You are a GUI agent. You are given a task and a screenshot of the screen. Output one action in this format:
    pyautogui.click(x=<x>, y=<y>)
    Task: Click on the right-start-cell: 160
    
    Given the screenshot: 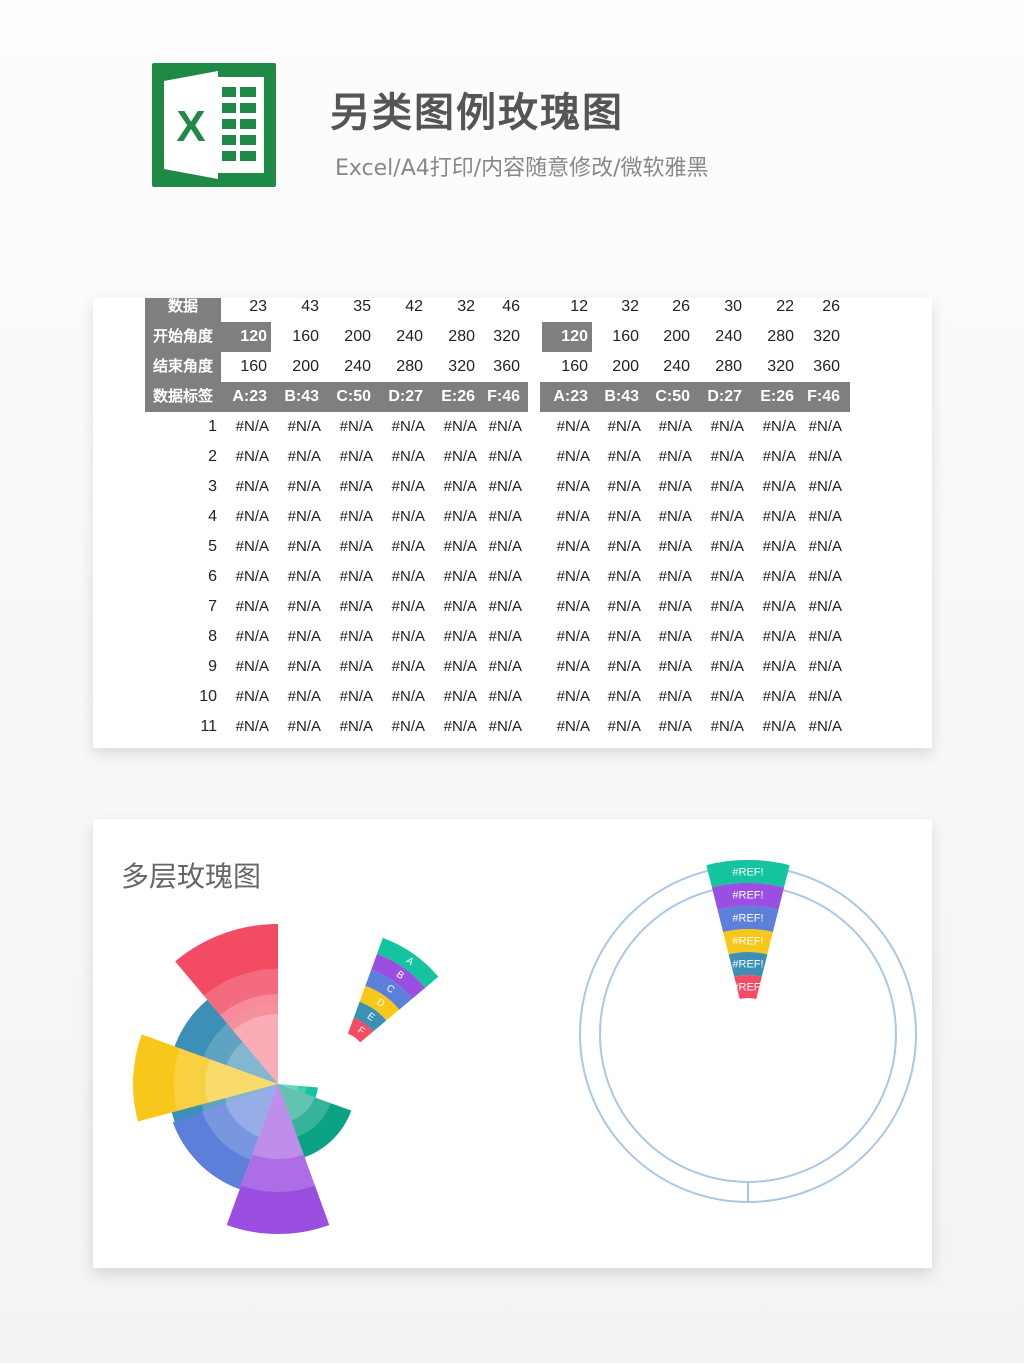 What is the action you would take?
    pyautogui.click(x=618, y=337)
    